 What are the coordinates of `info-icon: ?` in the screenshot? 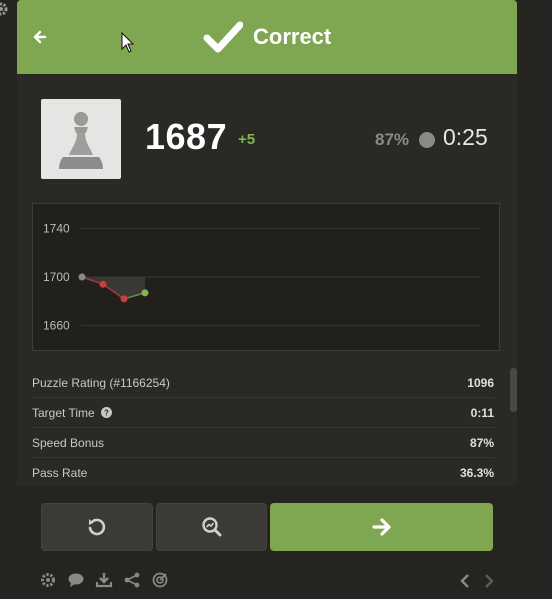 It's located at (106, 412).